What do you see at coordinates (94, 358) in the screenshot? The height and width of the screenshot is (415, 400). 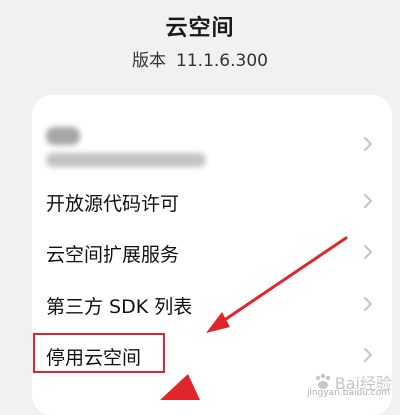 I see `menu-item-label: 停用云空间` at bounding box center [94, 358].